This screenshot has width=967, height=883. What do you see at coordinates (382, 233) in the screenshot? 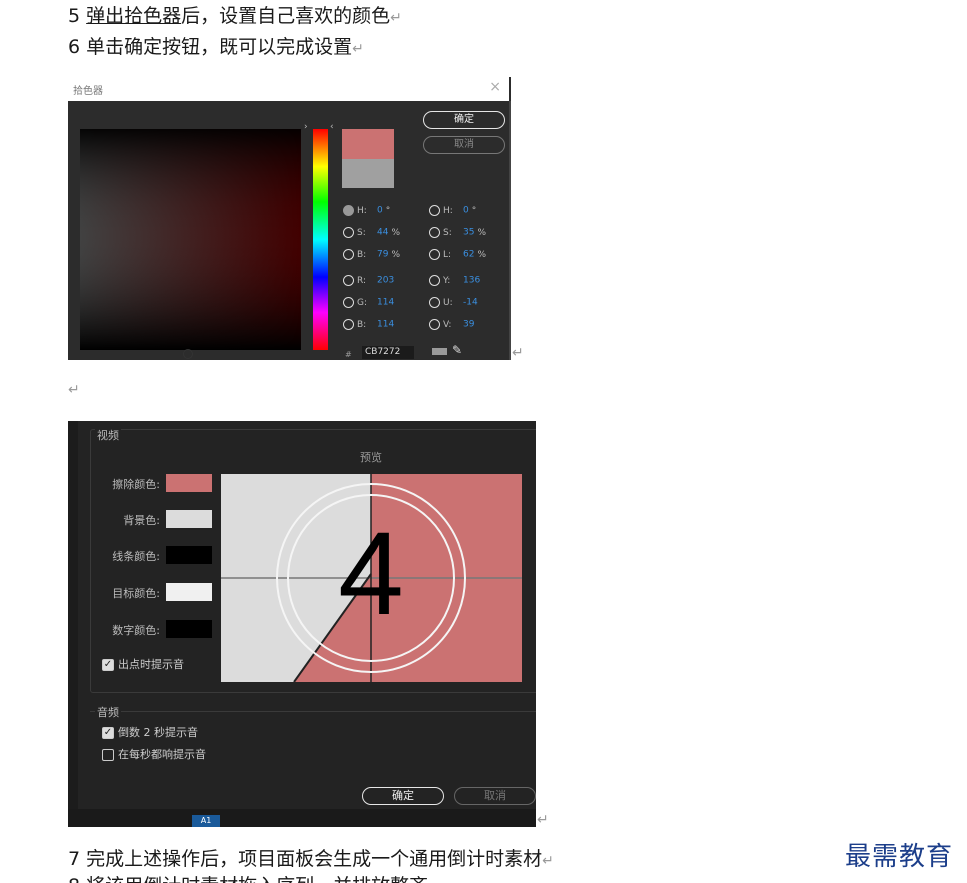
I see `value-number: 44` at bounding box center [382, 233].